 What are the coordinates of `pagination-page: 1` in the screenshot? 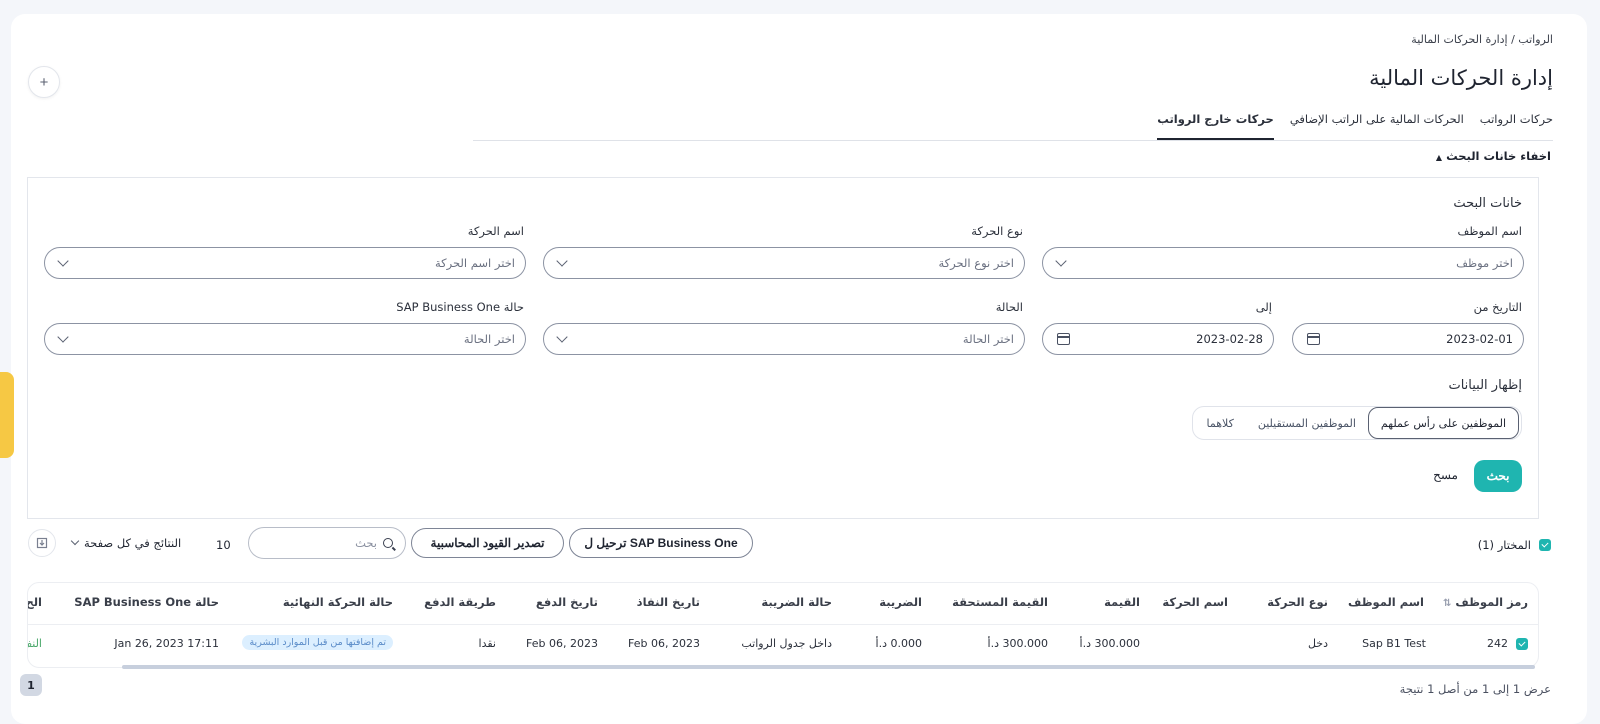 It's located at (31, 685).